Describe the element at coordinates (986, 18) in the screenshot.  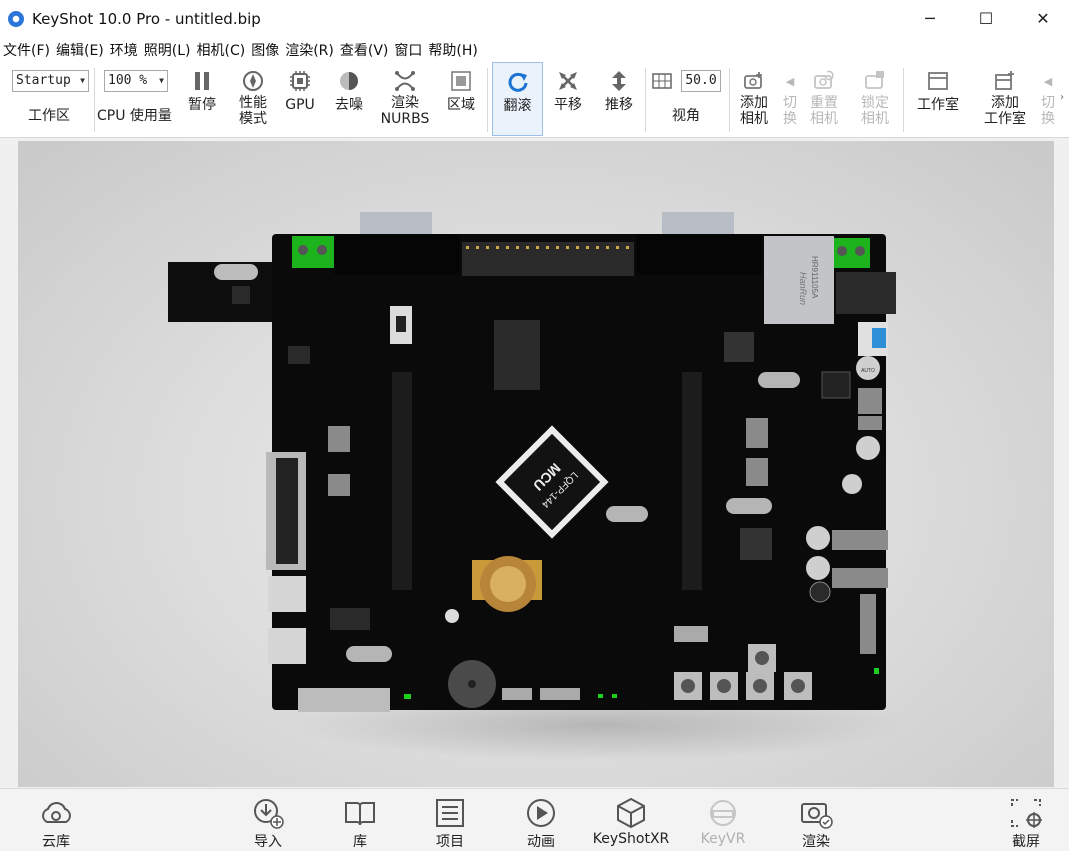
I see `maximize-button: ☐` at that location.